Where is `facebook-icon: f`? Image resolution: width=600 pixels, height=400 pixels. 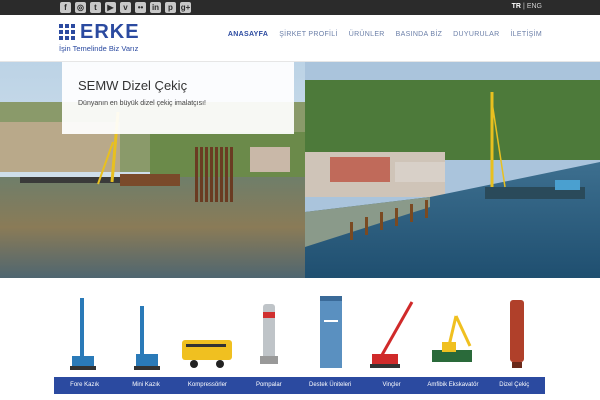 facebook-icon: f is located at coordinates (65, 7).